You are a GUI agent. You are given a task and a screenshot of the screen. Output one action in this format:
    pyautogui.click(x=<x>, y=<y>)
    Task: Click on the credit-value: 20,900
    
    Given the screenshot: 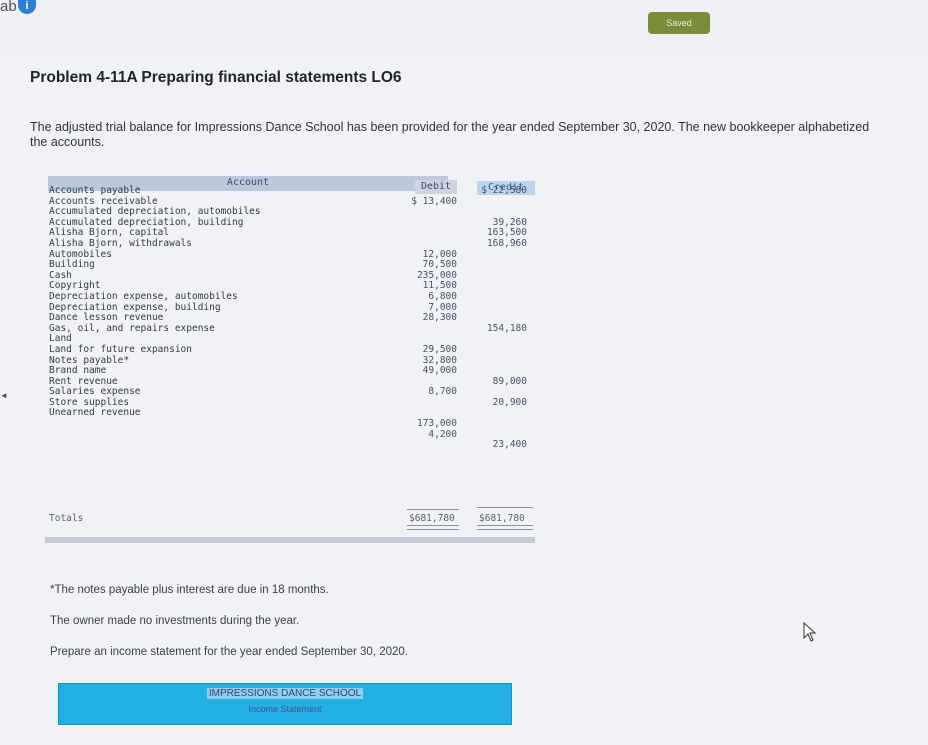 What is the action you would take?
    pyautogui.click(x=509, y=402)
    